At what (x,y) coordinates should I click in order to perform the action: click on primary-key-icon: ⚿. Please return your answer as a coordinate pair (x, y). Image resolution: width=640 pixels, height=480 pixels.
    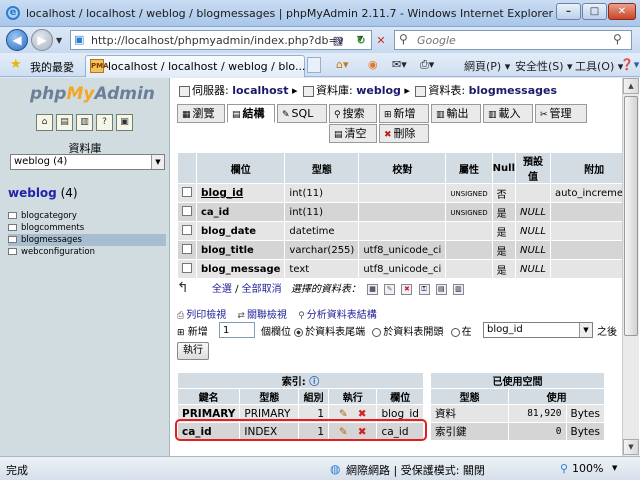
    Looking at the image, I should click on (424, 289).